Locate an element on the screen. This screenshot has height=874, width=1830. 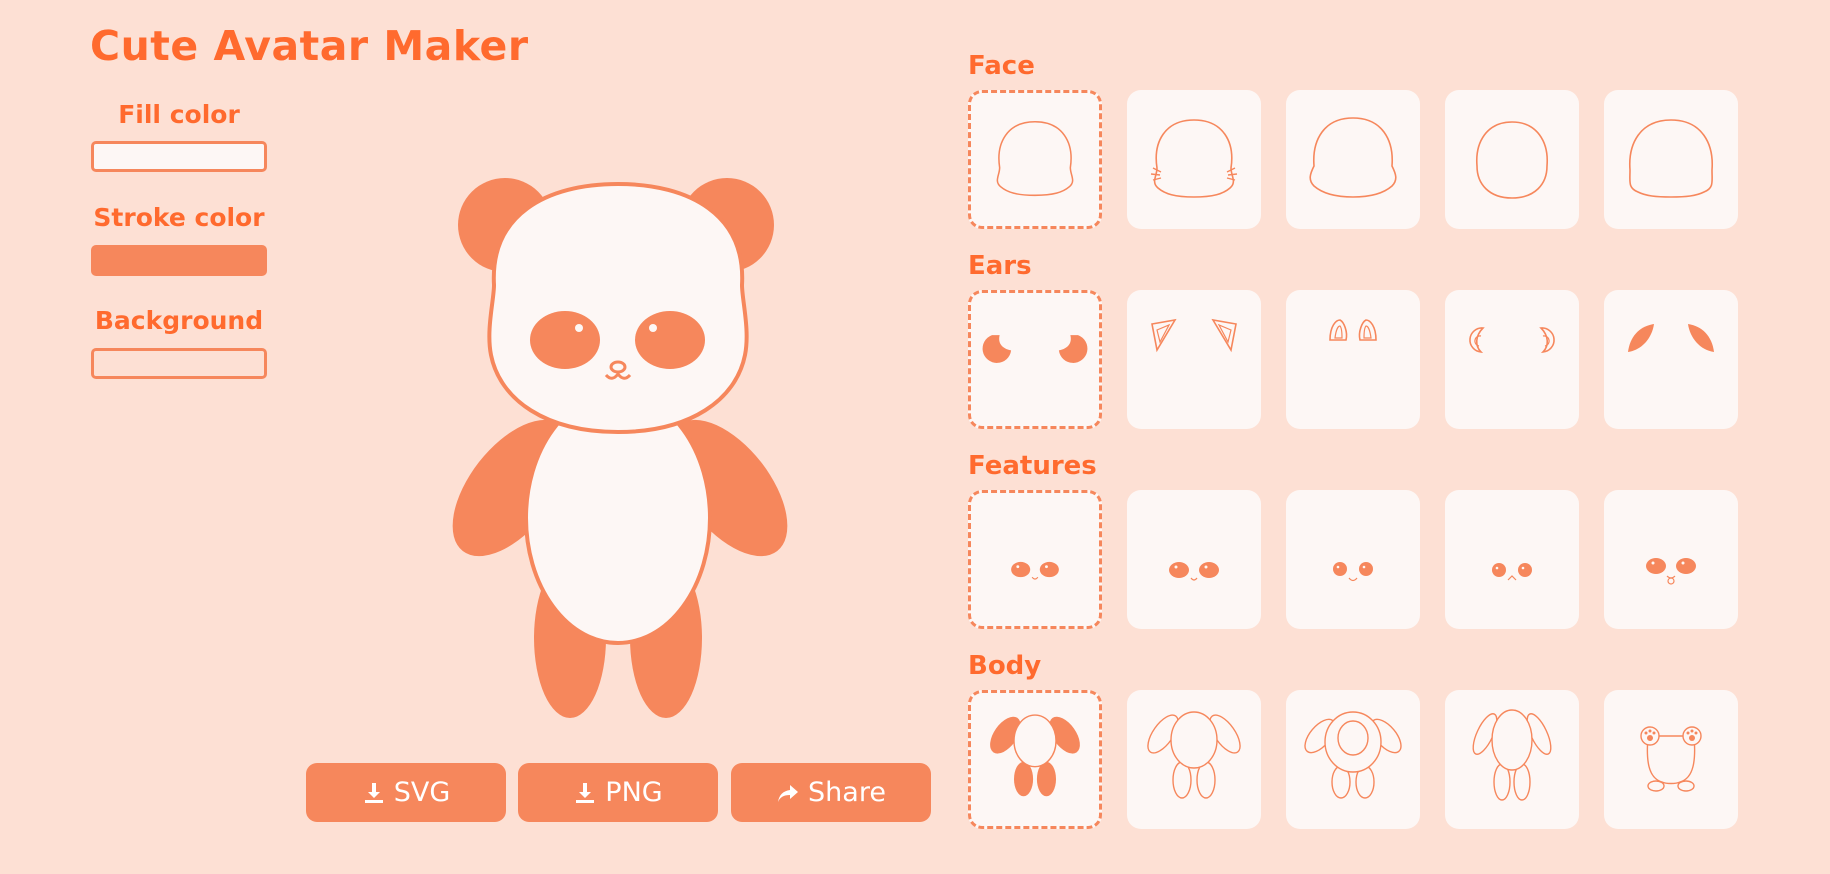
section-title-features: Features is located at coordinates (1032, 466).